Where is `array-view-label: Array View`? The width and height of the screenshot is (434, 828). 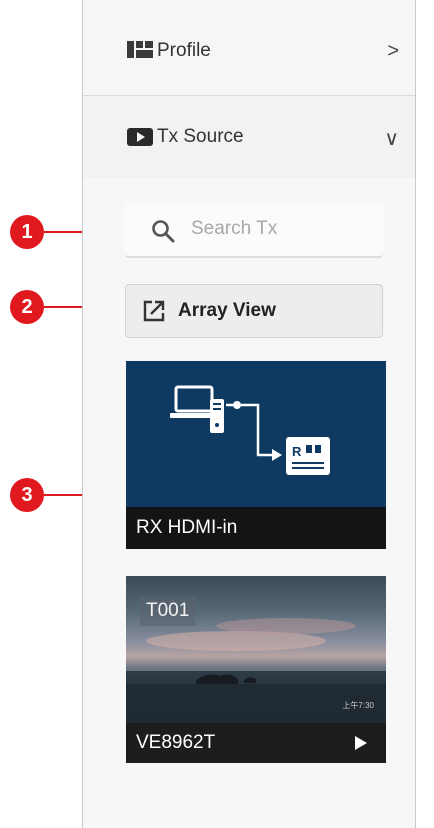
array-view-label: Array View is located at coordinates (227, 310).